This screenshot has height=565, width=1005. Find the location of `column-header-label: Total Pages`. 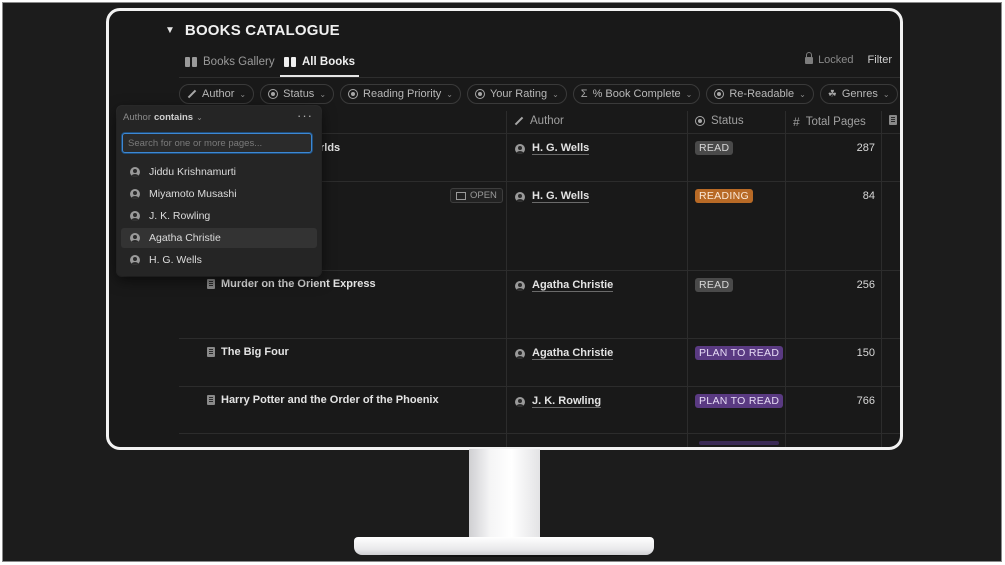

column-header-label: Total Pages is located at coordinates (835, 122).